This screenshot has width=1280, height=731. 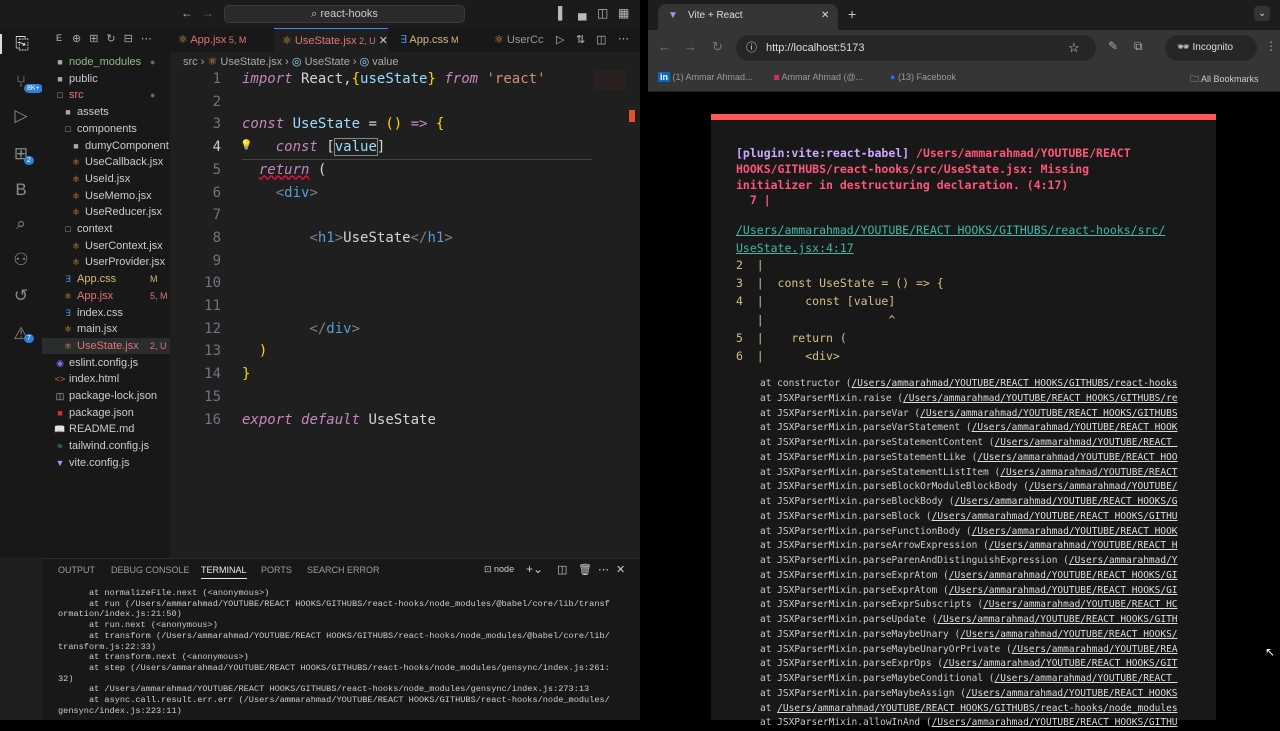 What do you see at coordinates (1080, 604) in the screenshot?
I see `stack-file-link: /Users/ammarahmad/YOUTUBE/REACT HC` at bounding box center [1080, 604].